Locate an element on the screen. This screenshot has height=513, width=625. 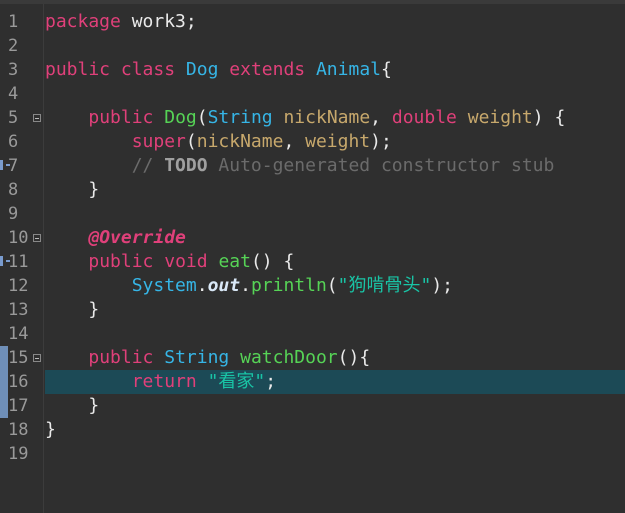
code-token: package is located at coordinates (83, 21).